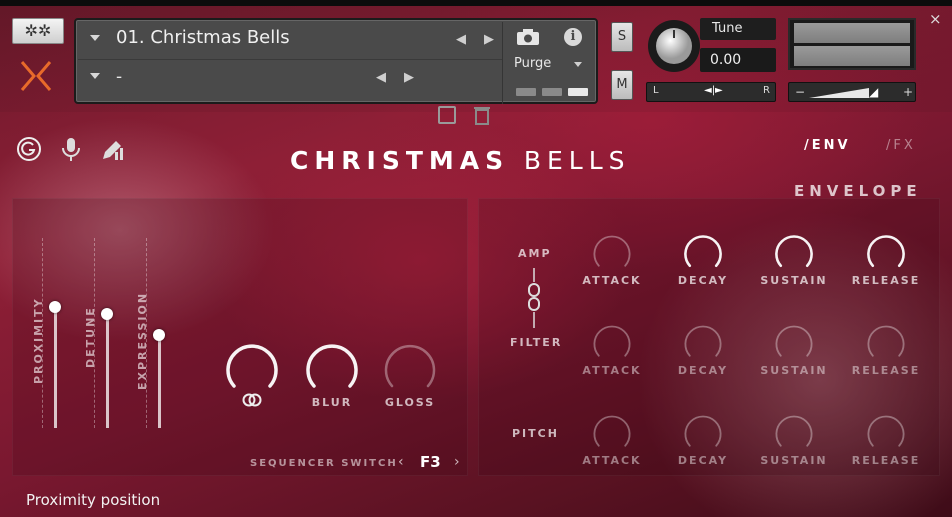 The width and height of the screenshot is (952, 517). Describe the element at coordinates (534, 298) in the screenshot. I see `link-chain-icon` at that location.